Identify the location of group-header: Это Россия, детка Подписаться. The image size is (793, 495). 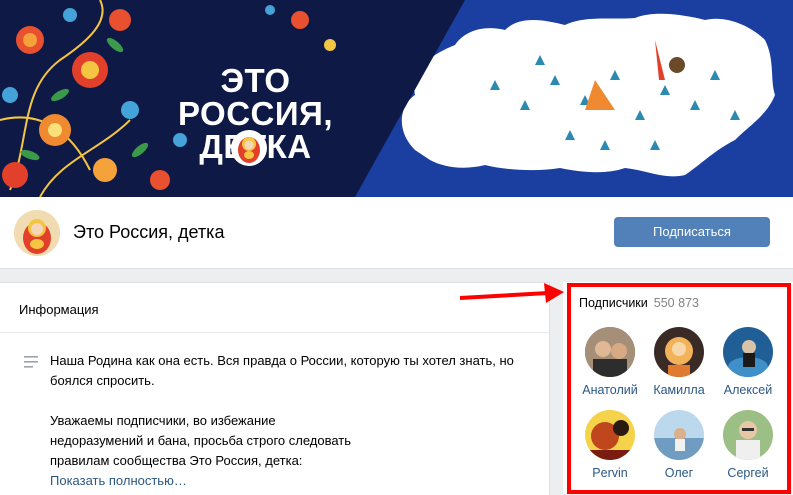
(396, 233).